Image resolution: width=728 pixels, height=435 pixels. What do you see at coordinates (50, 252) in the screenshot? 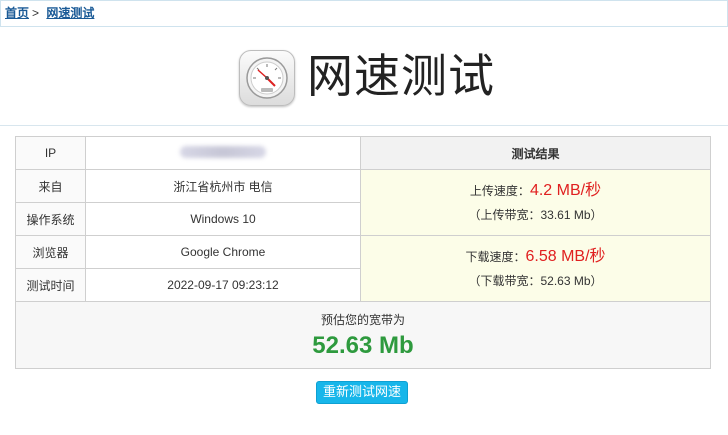
I see `browser-label: 浏览器` at bounding box center [50, 252].